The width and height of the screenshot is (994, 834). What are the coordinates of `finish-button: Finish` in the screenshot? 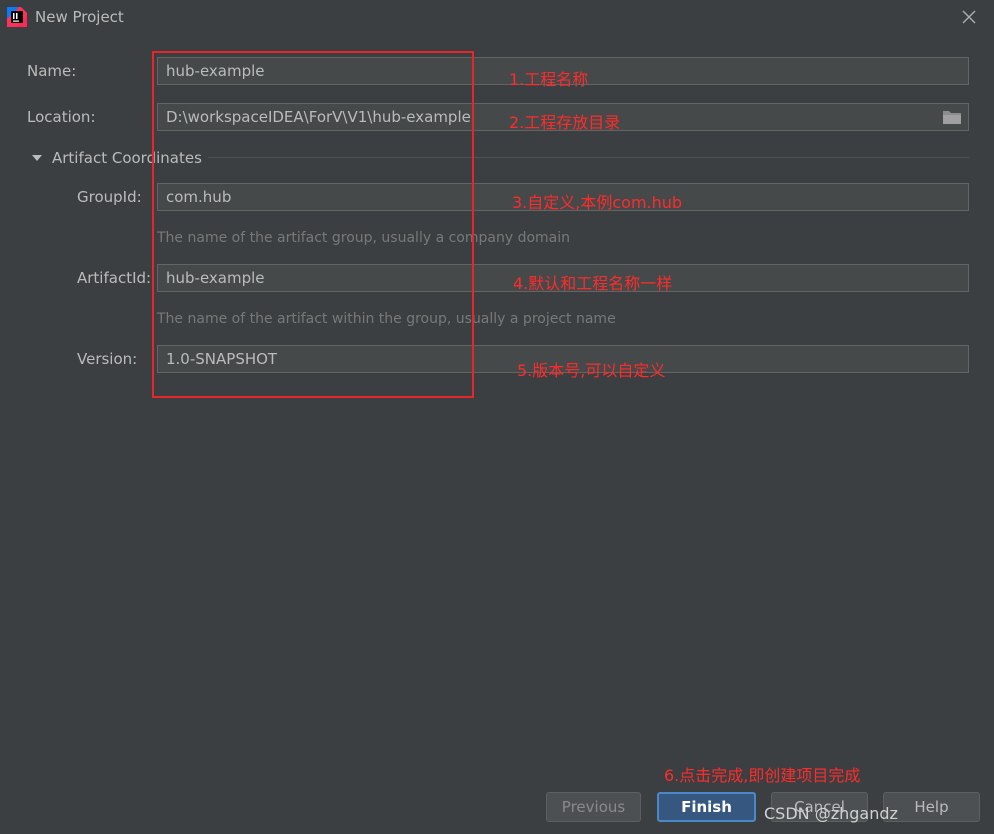 It's located at (706, 807).